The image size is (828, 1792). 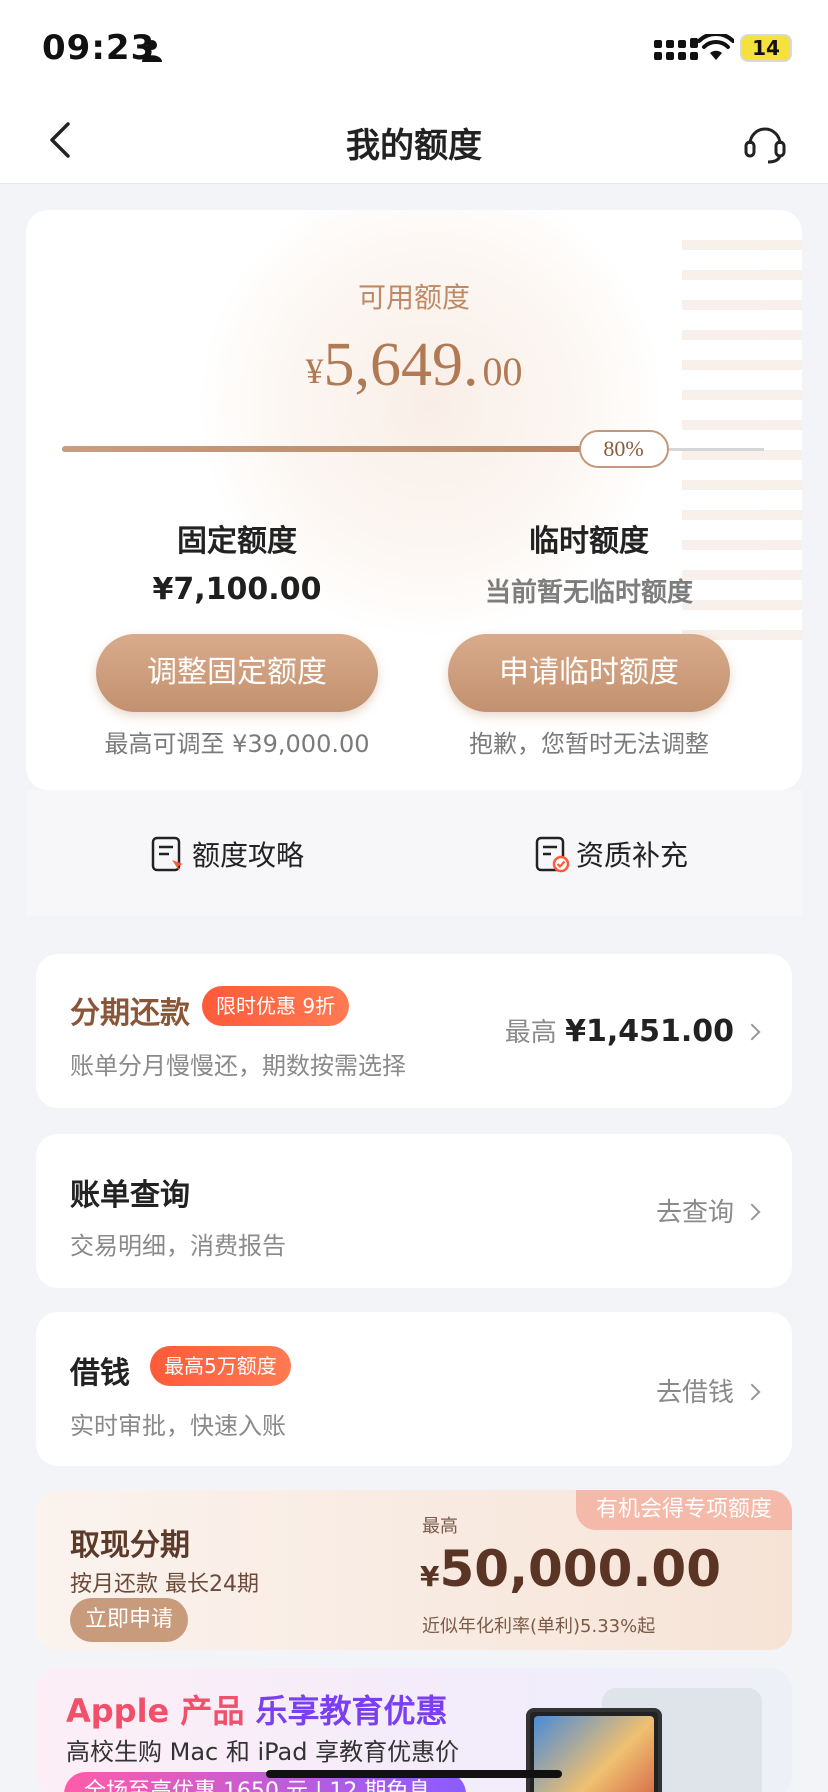 I want to click on wifi-icon, so click(x=716, y=47).